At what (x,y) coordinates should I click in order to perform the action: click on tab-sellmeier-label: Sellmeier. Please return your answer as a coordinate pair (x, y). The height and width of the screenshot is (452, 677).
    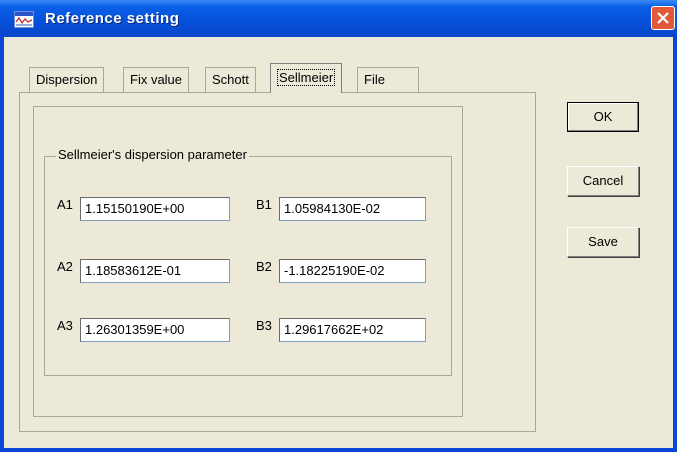
    Looking at the image, I should click on (306, 77).